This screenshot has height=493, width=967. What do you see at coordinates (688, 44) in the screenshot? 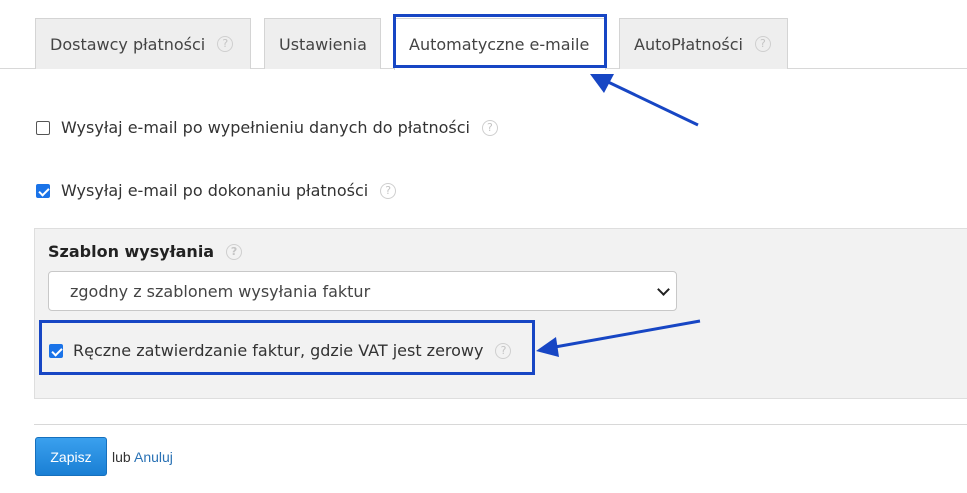
I see `tab-label: AutoPłatności` at bounding box center [688, 44].